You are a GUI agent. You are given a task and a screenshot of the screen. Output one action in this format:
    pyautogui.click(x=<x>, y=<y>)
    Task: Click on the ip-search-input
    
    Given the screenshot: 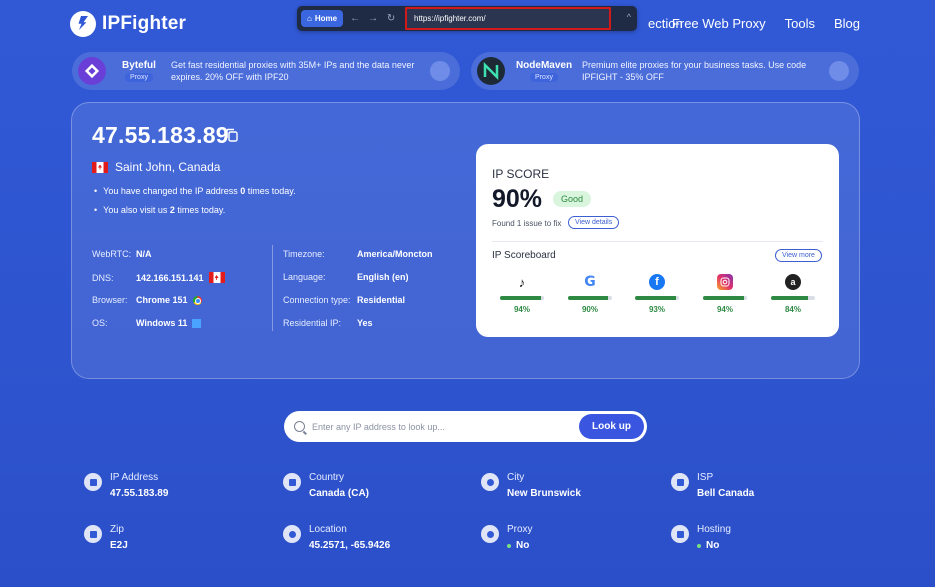 What is the action you would take?
    pyautogui.click(x=445, y=426)
    